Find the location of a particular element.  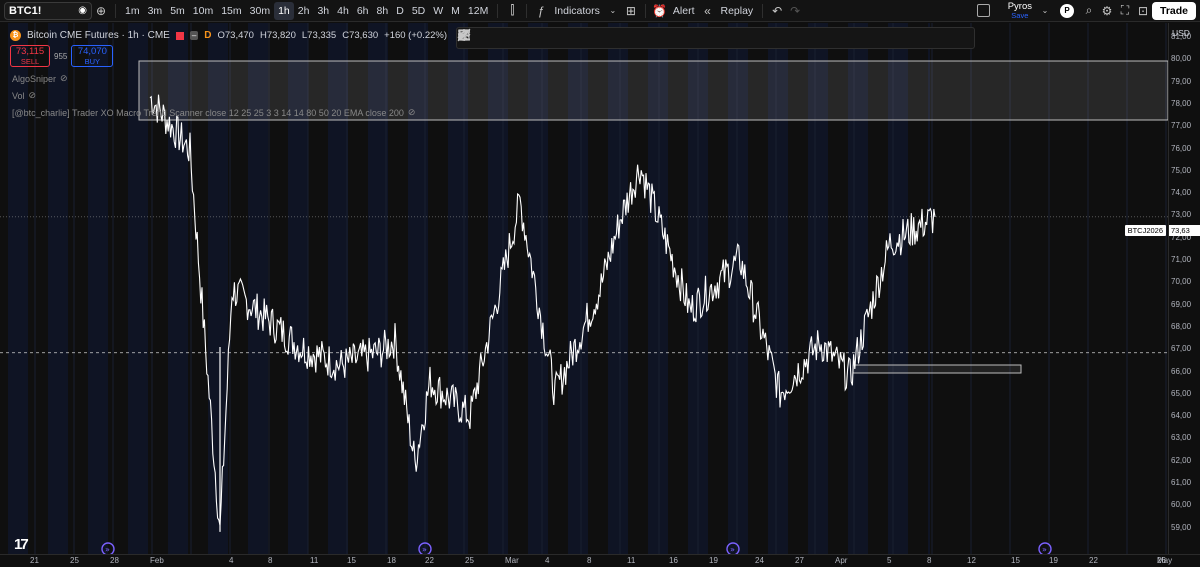

currency-label: USD is located at coordinates (1181, 33).